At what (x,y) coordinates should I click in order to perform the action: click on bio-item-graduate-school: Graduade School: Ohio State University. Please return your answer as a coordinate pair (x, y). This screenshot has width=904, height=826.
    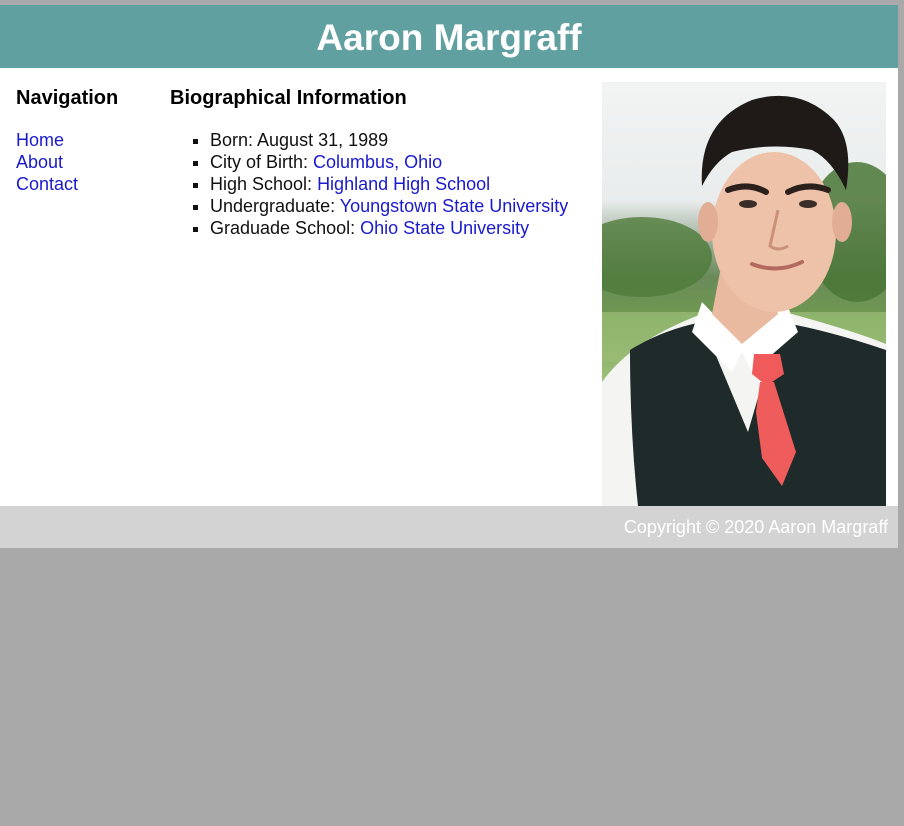
    Looking at the image, I should click on (402, 228).